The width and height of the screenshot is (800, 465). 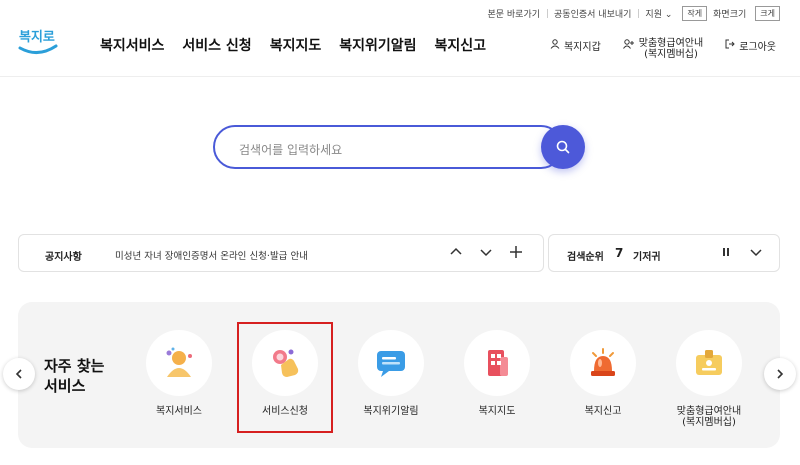 I want to click on building-icon, so click(x=498, y=363).